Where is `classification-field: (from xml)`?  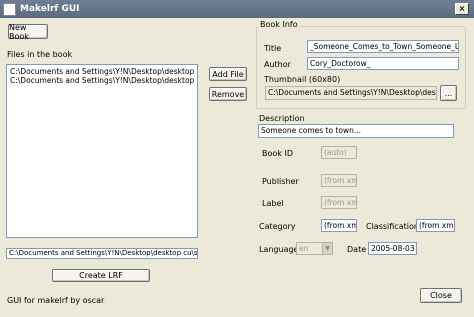 classification-field: (from xml) is located at coordinates (435, 225).